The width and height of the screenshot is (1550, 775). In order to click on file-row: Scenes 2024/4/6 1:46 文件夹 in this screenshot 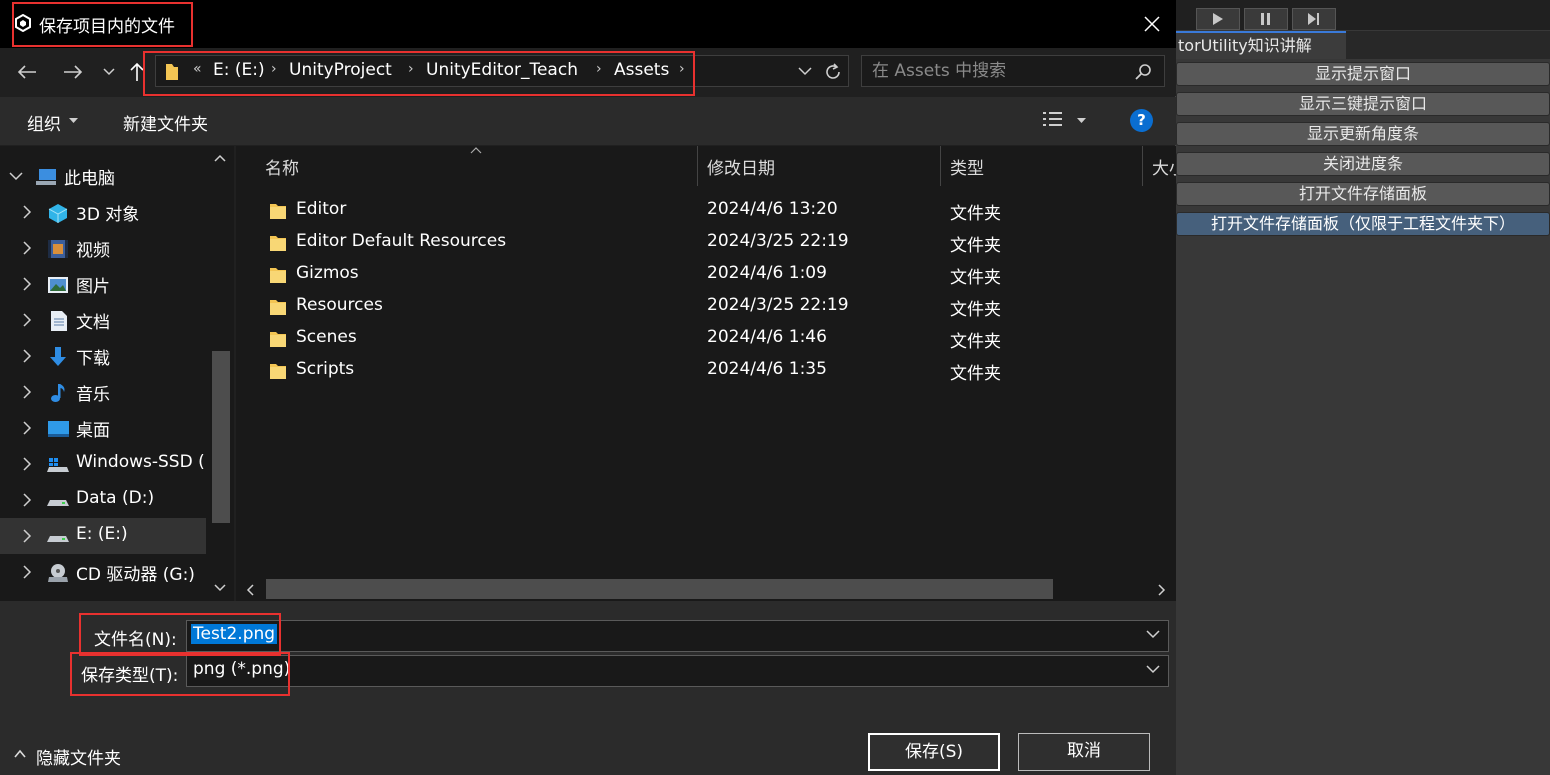, I will do `click(706, 339)`.